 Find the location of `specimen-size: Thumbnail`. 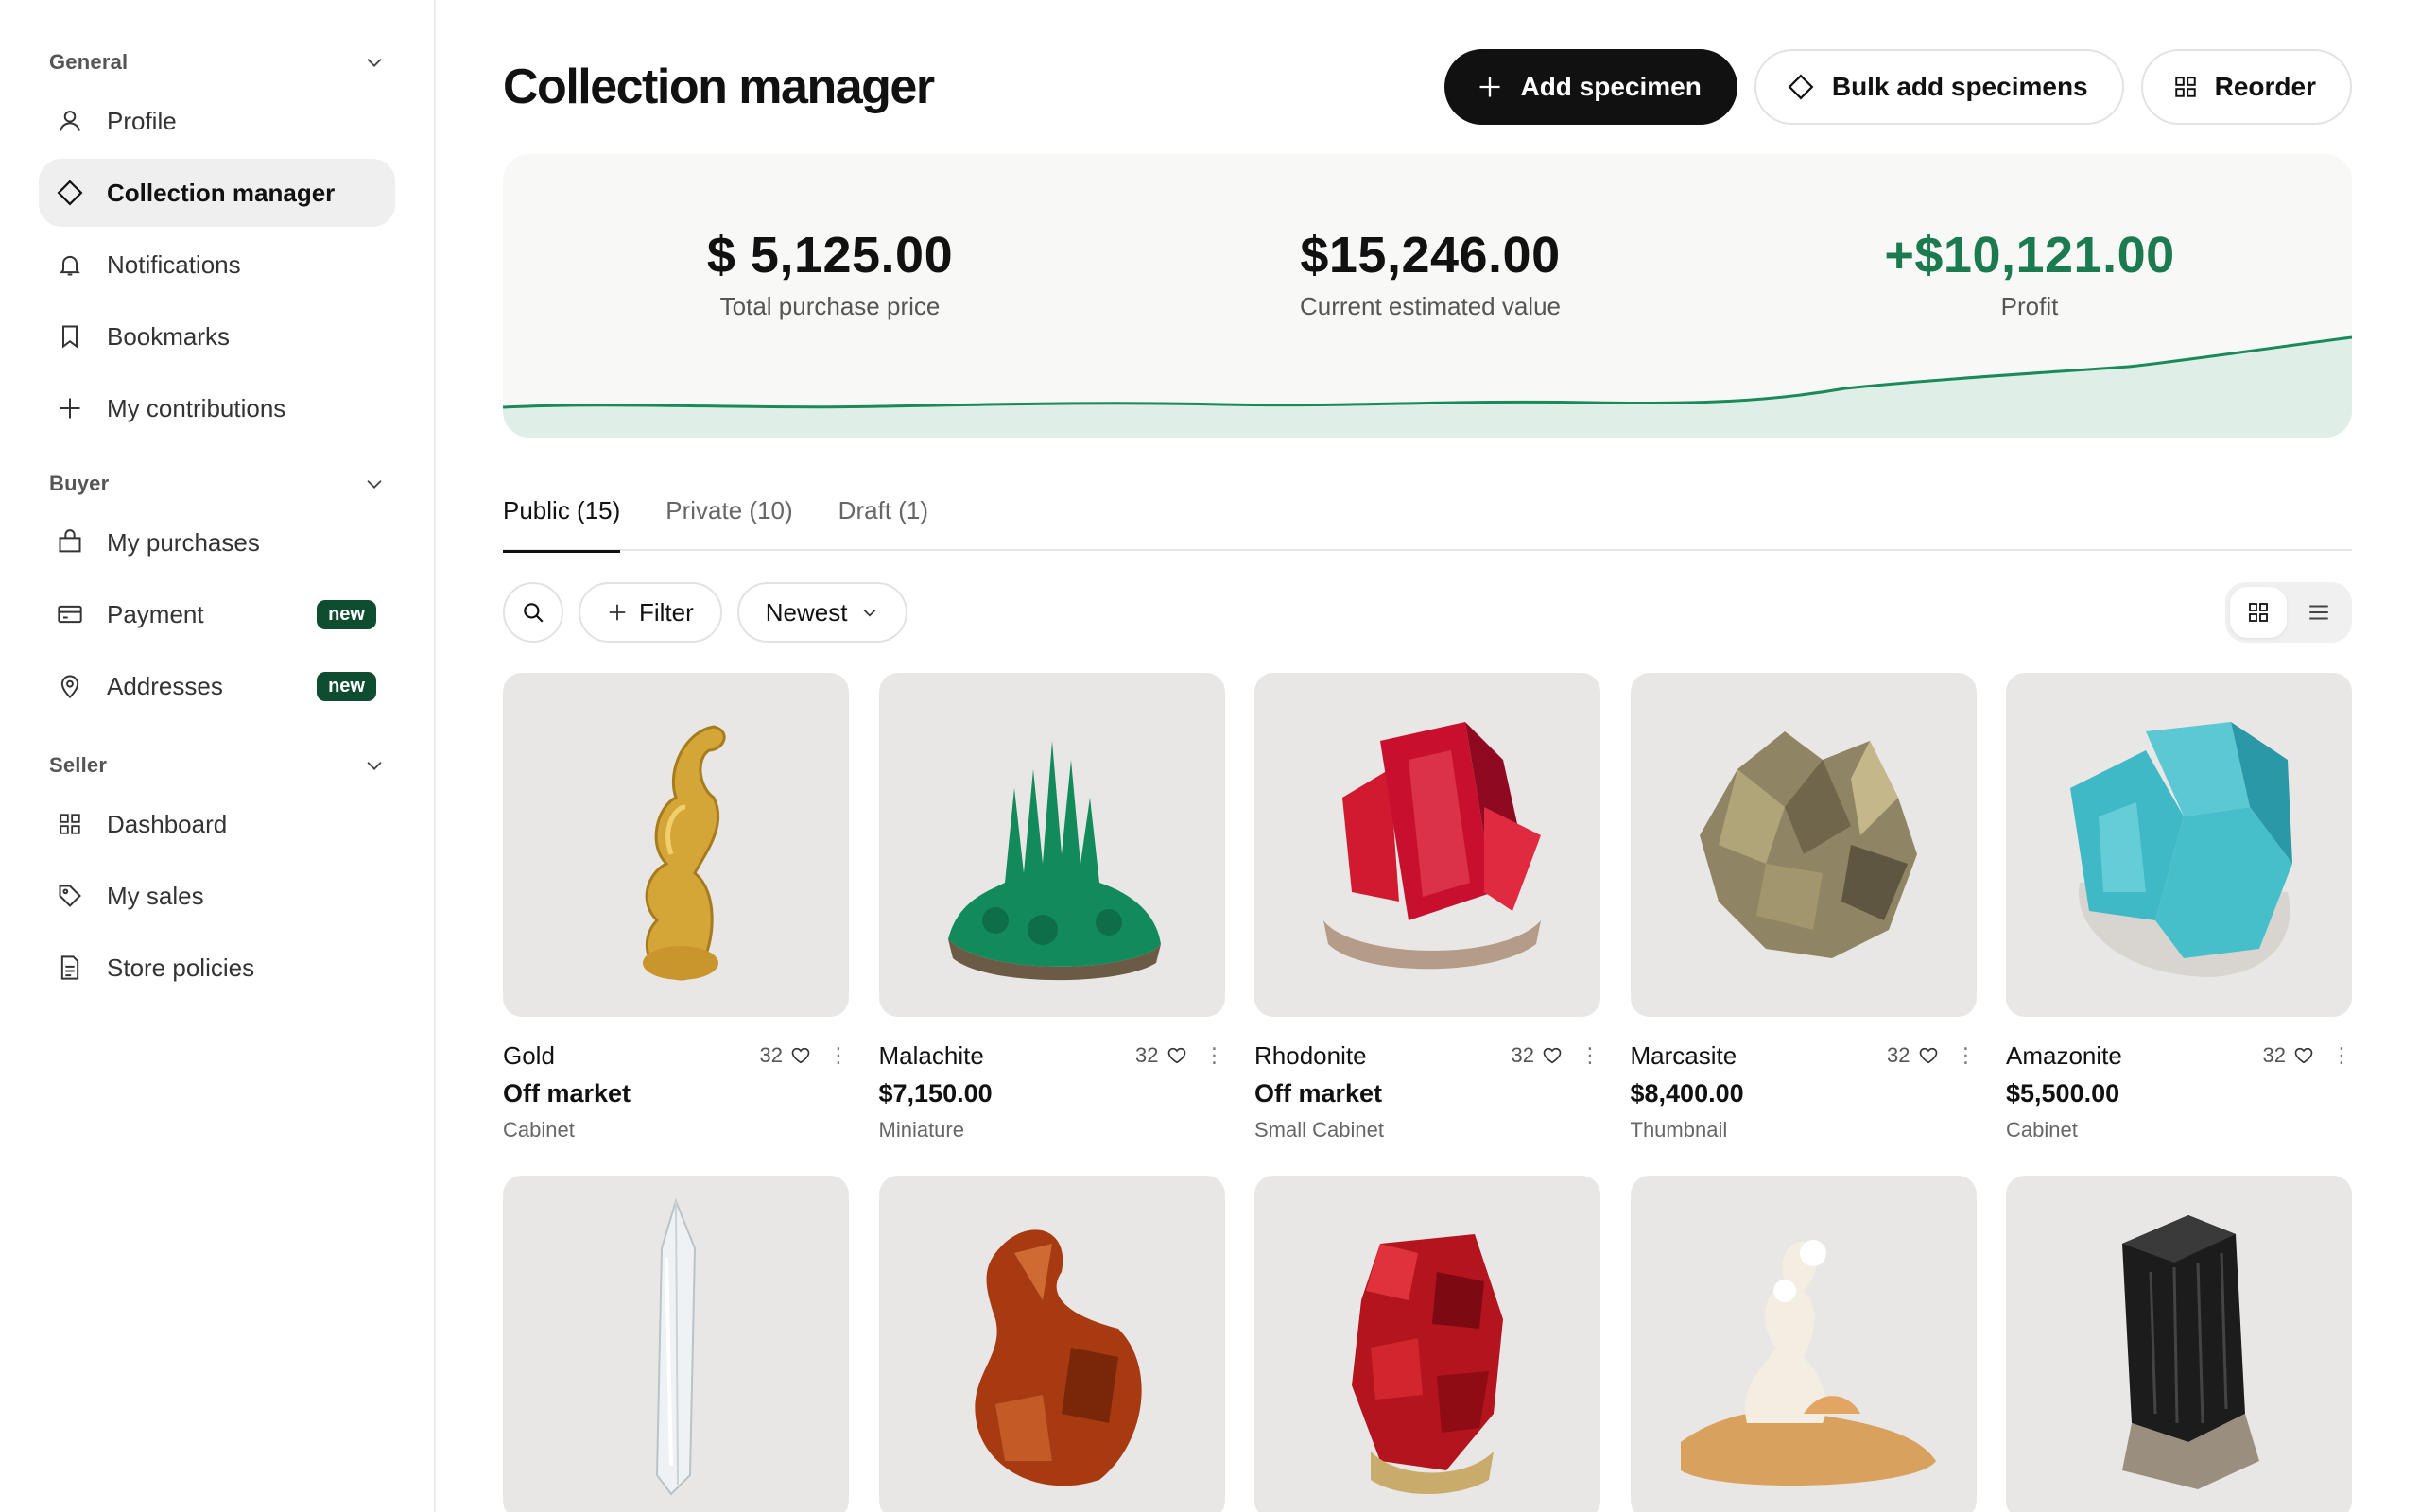

specimen-size: Thumbnail is located at coordinates (1679, 1130).